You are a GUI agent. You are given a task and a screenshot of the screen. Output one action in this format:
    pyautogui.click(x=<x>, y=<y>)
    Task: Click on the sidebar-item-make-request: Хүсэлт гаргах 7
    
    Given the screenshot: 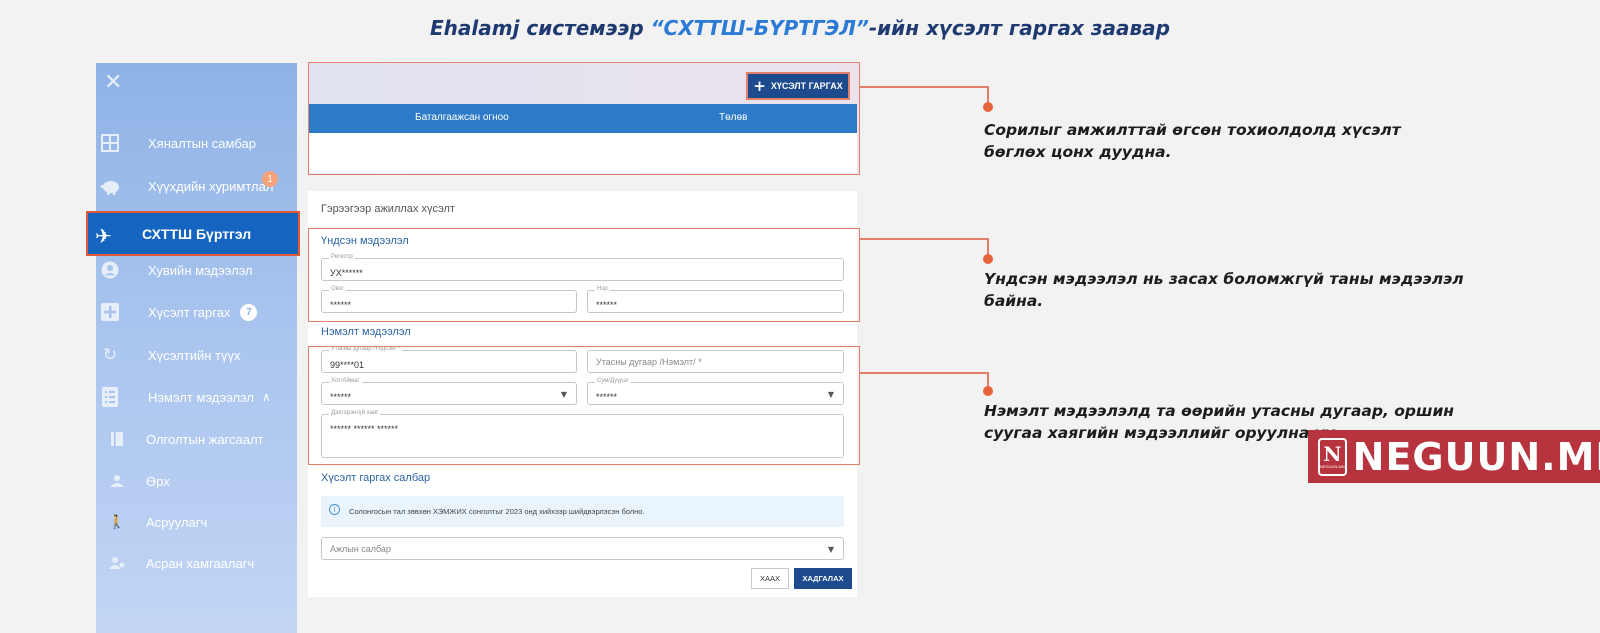 What is the action you would take?
    pyautogui.click(x=196, y=312)
    